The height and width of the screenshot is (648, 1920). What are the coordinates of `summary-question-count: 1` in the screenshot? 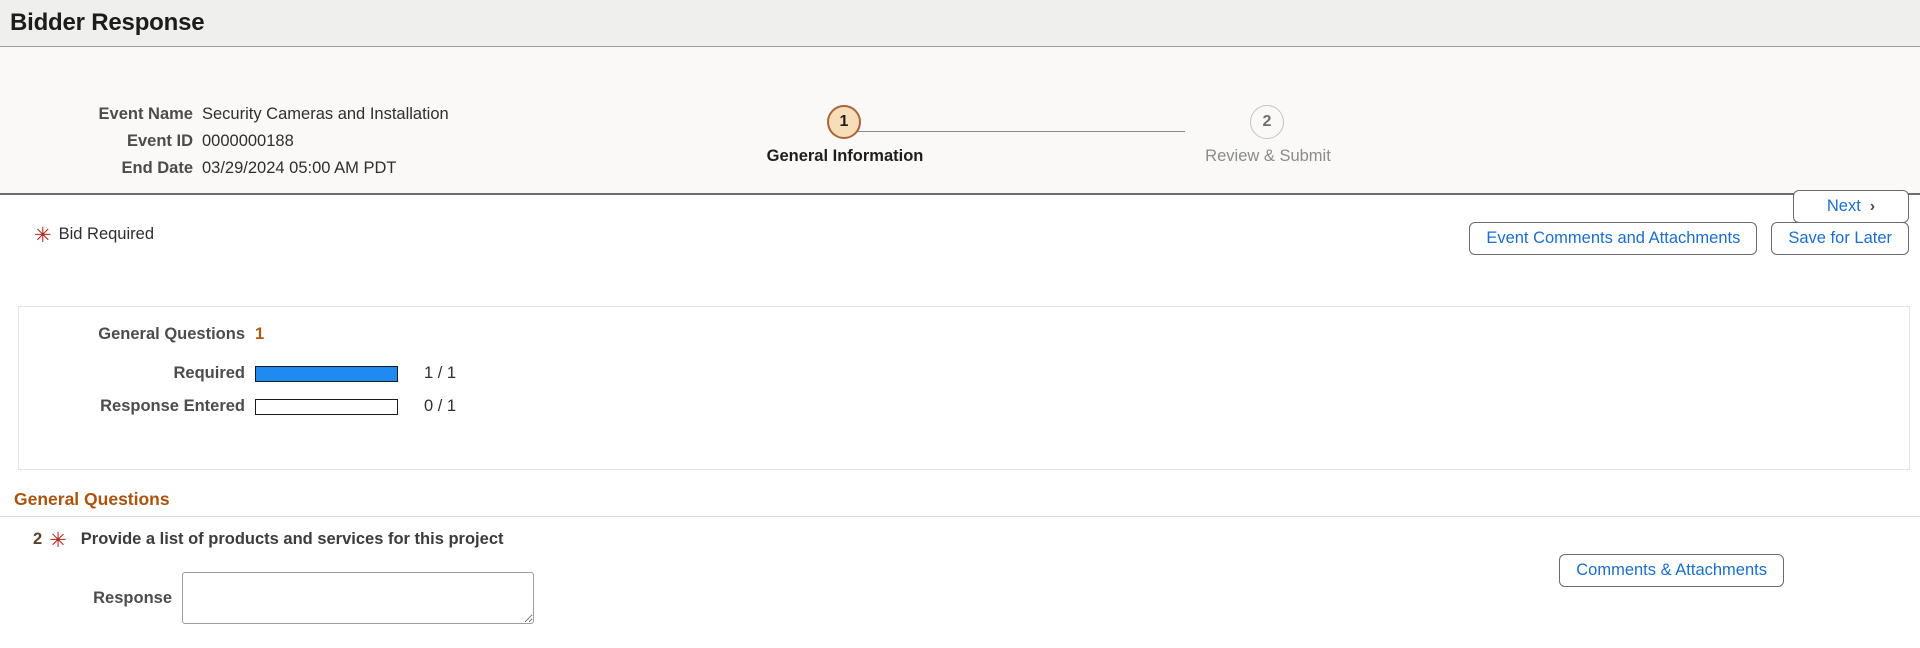 It's located at (260, 334).